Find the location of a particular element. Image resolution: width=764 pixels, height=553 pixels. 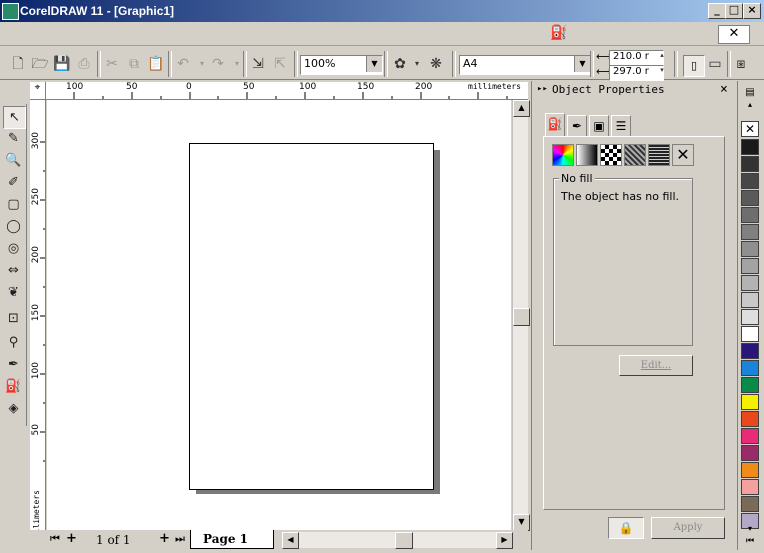

outline-tool-icon: ✒ is located at coordinates (13, 364).